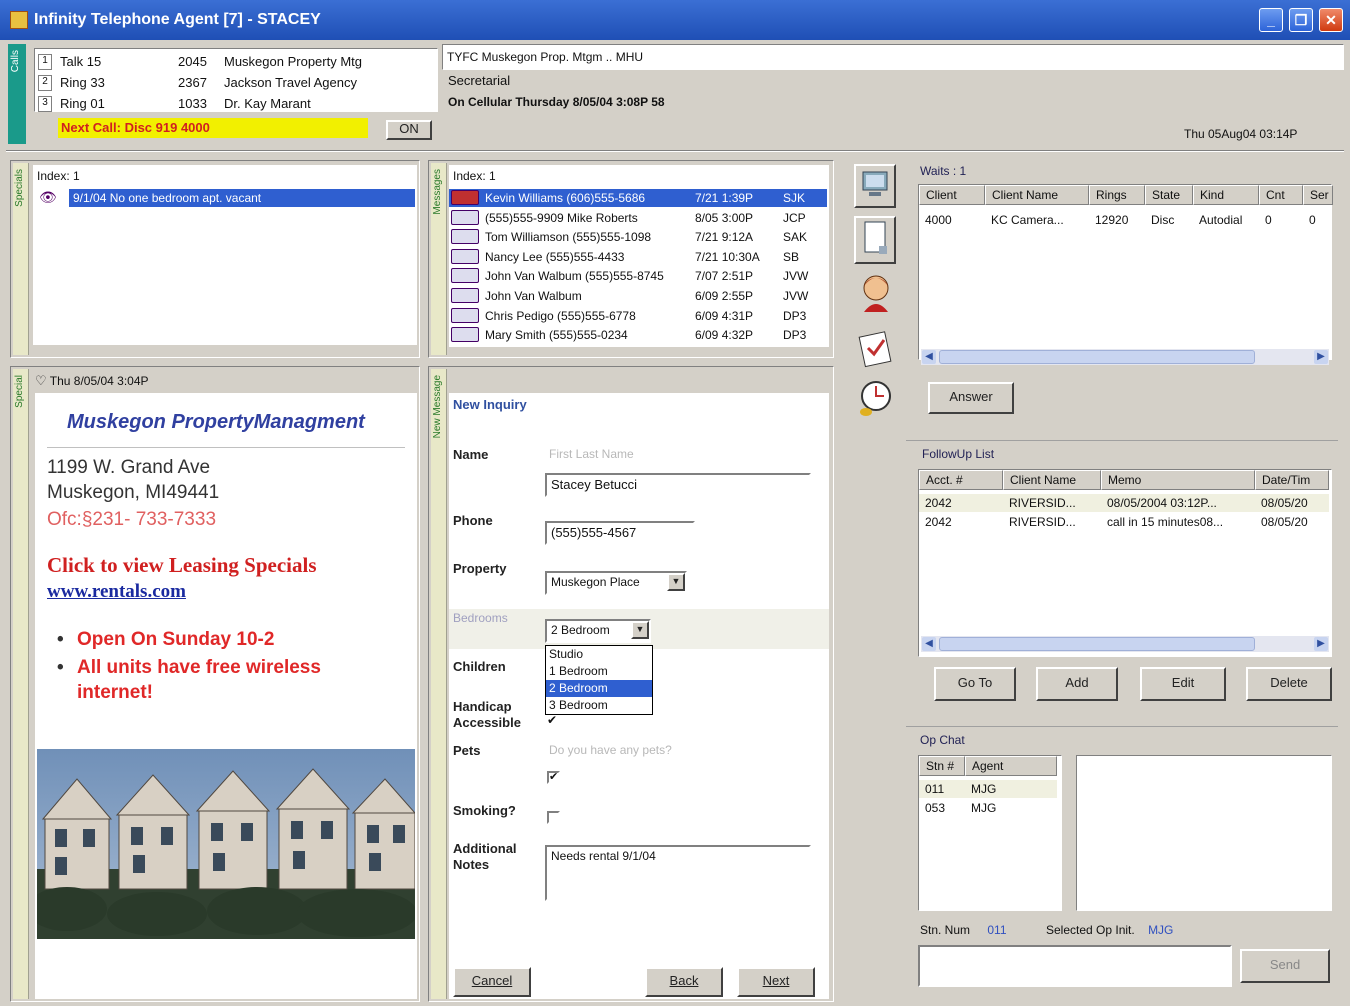 The height and width of the screenshot is (1006, 1350). I want to click on column-header: Date/Tim, so click(1292, 480).